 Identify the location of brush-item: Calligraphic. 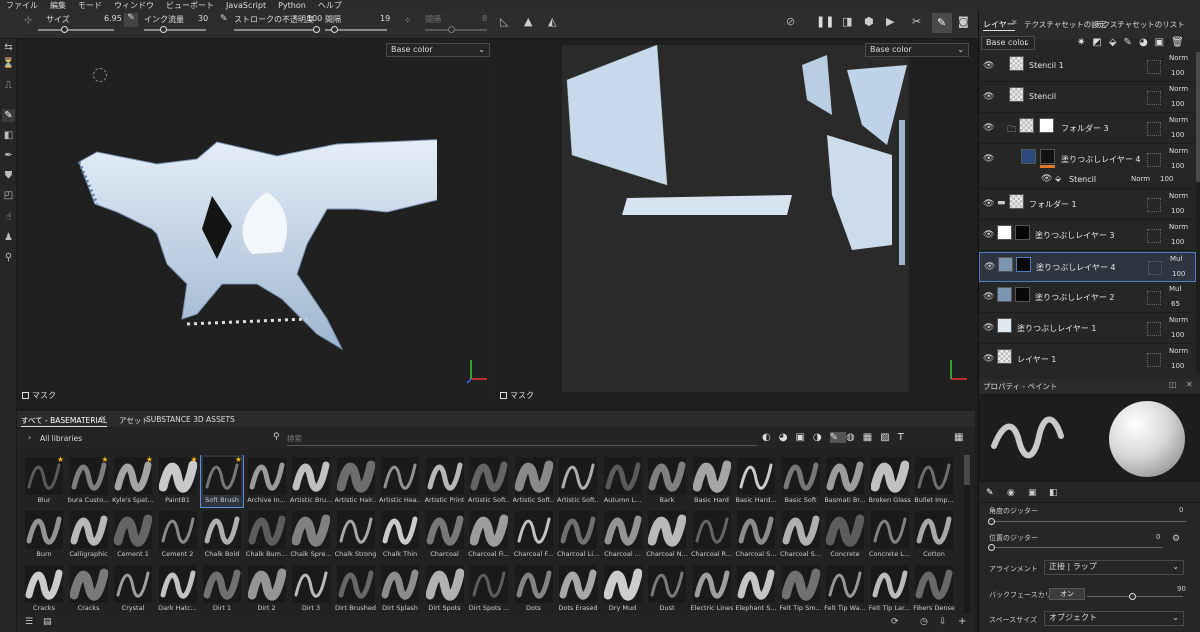
(89, 535).